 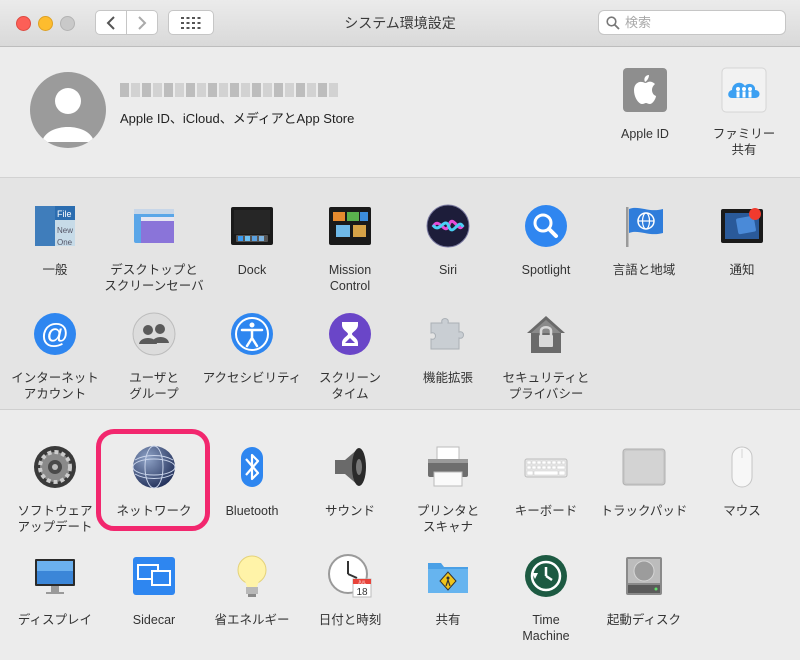 What do you see at coordinates (448, 466) in the screenshot?
I see `printer-icon` at bounding box center [448, 466].